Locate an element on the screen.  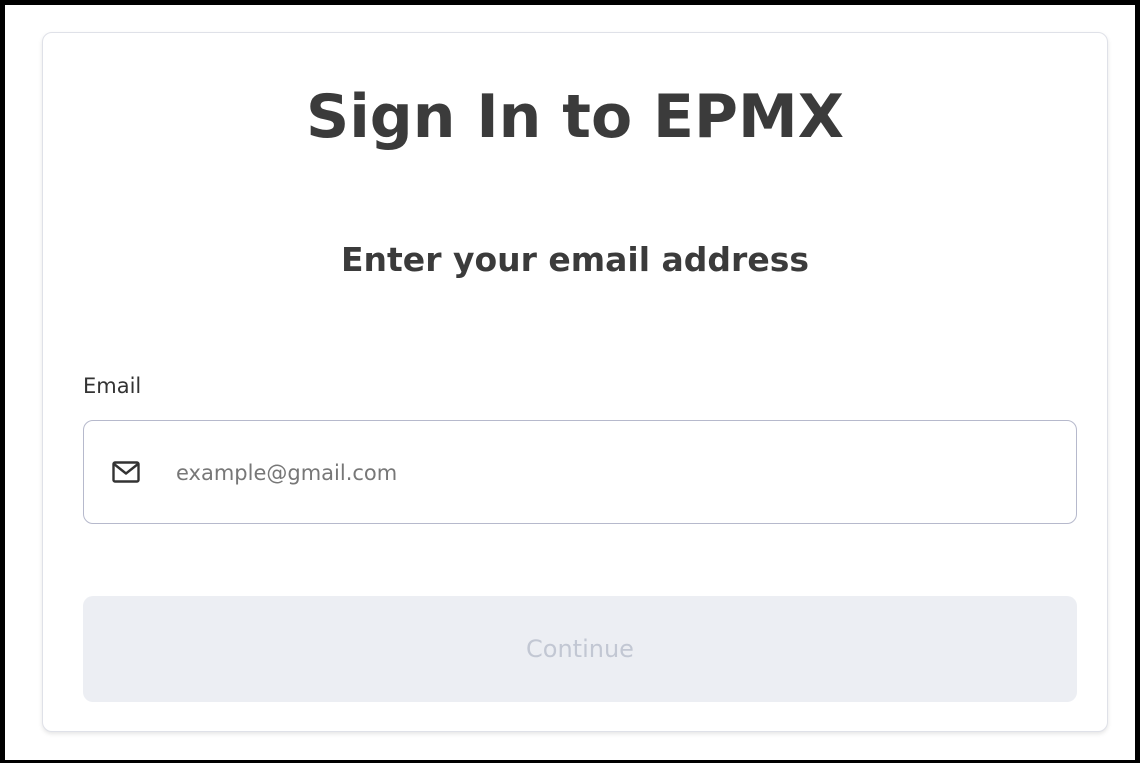
email-label: Email is located at coordinates (112, 386).